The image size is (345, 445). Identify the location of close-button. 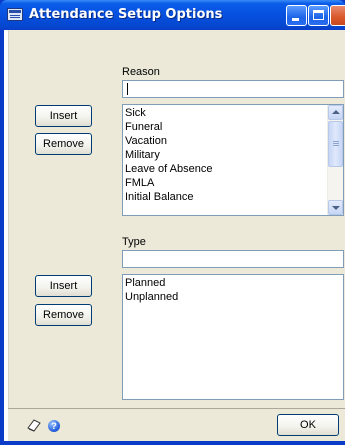
(337, 15).